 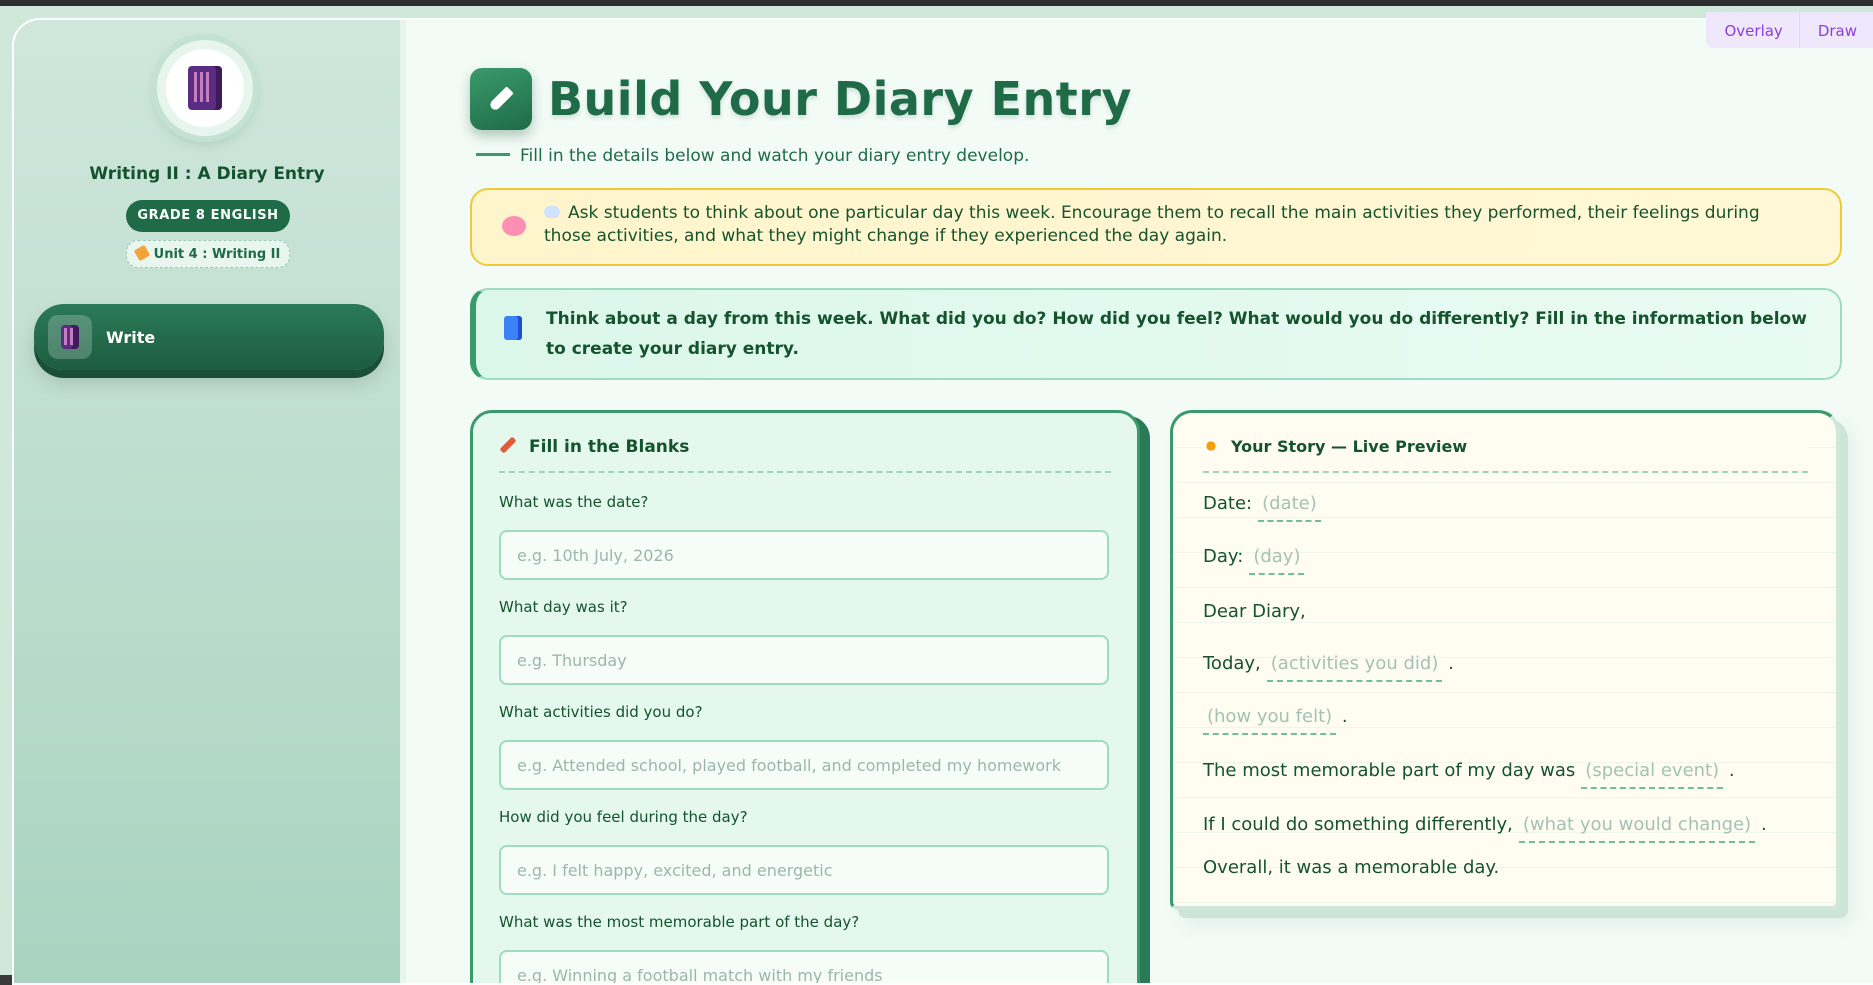 I want to click on preview-closing: Overall, it was a memorable day., so click(x=1351, y=867).